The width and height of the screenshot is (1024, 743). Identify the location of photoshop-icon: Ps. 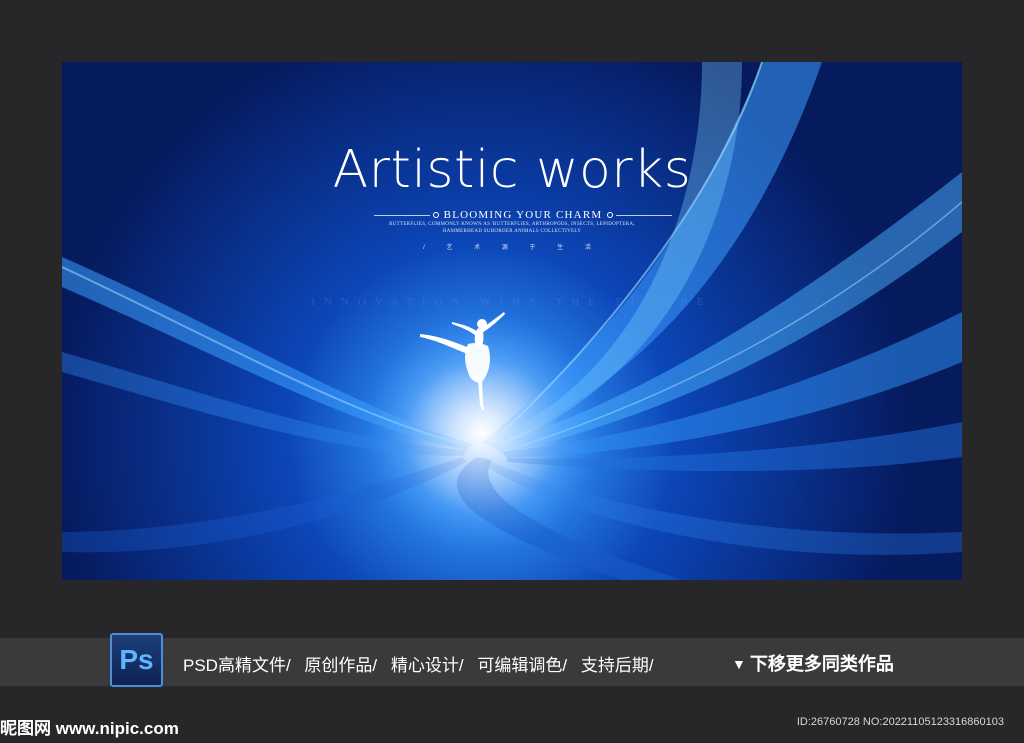
(136, 660).